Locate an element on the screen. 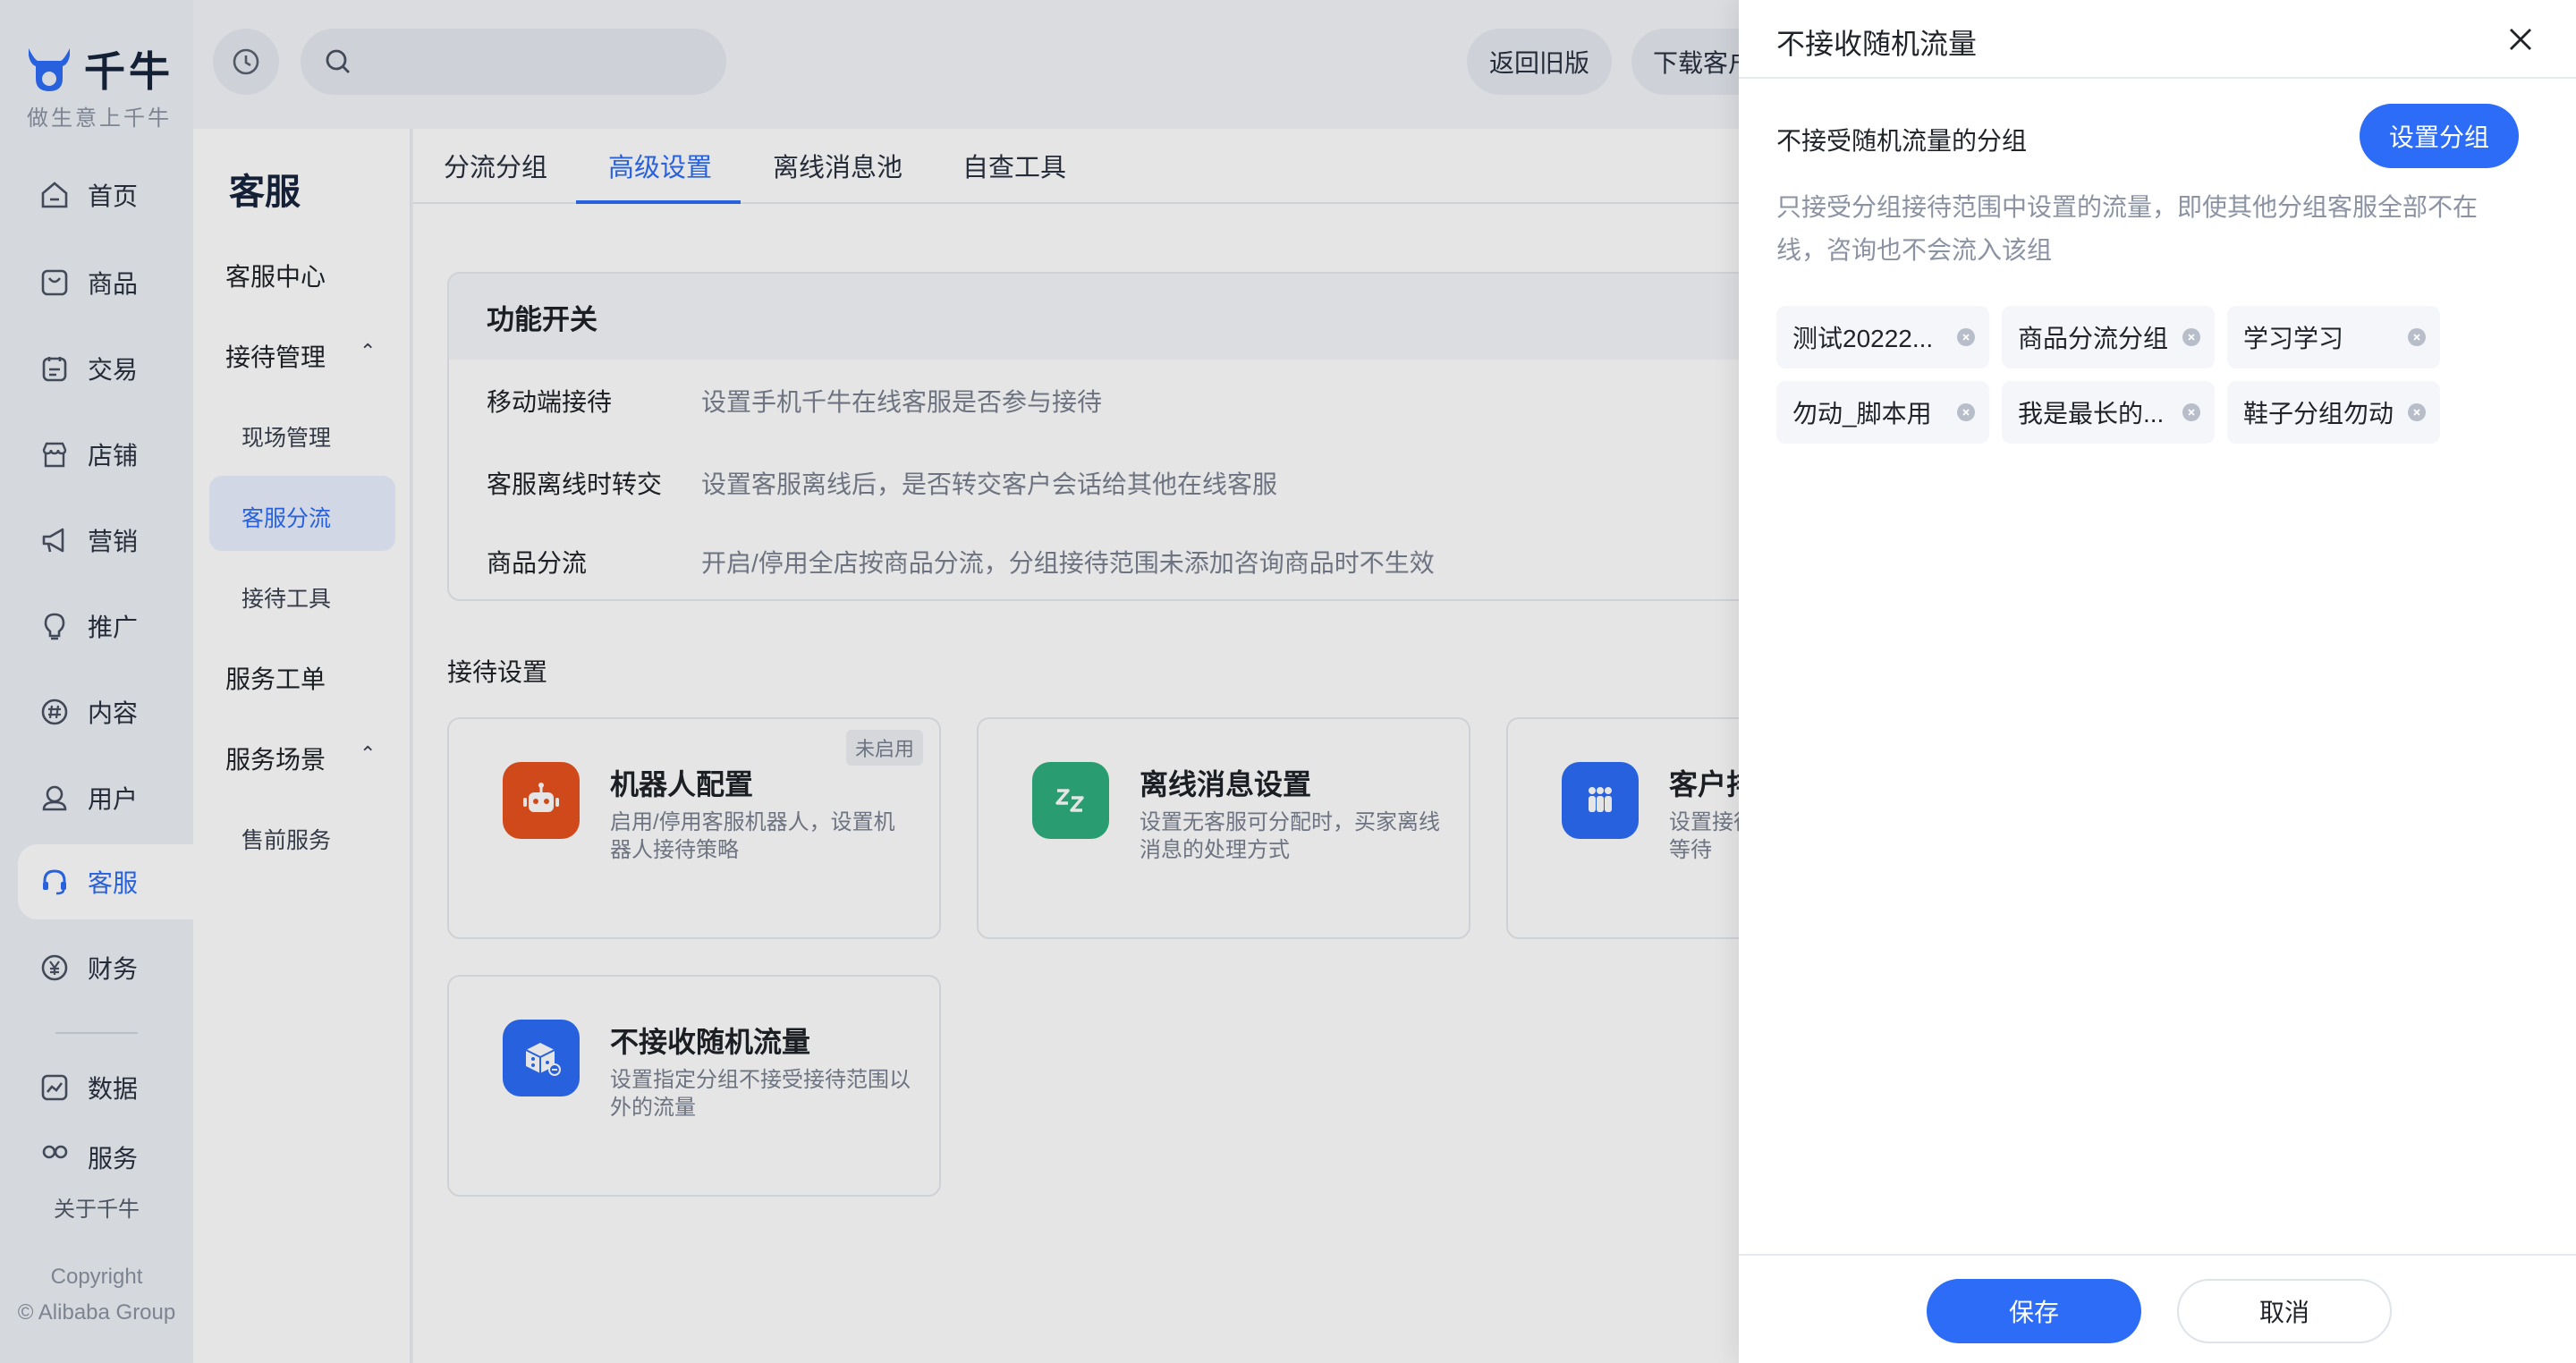 Image resolution: width=2576 pixels, height=1363 pixels. group-tag: 商品分流分组 is located at coordinates (2108, 337).